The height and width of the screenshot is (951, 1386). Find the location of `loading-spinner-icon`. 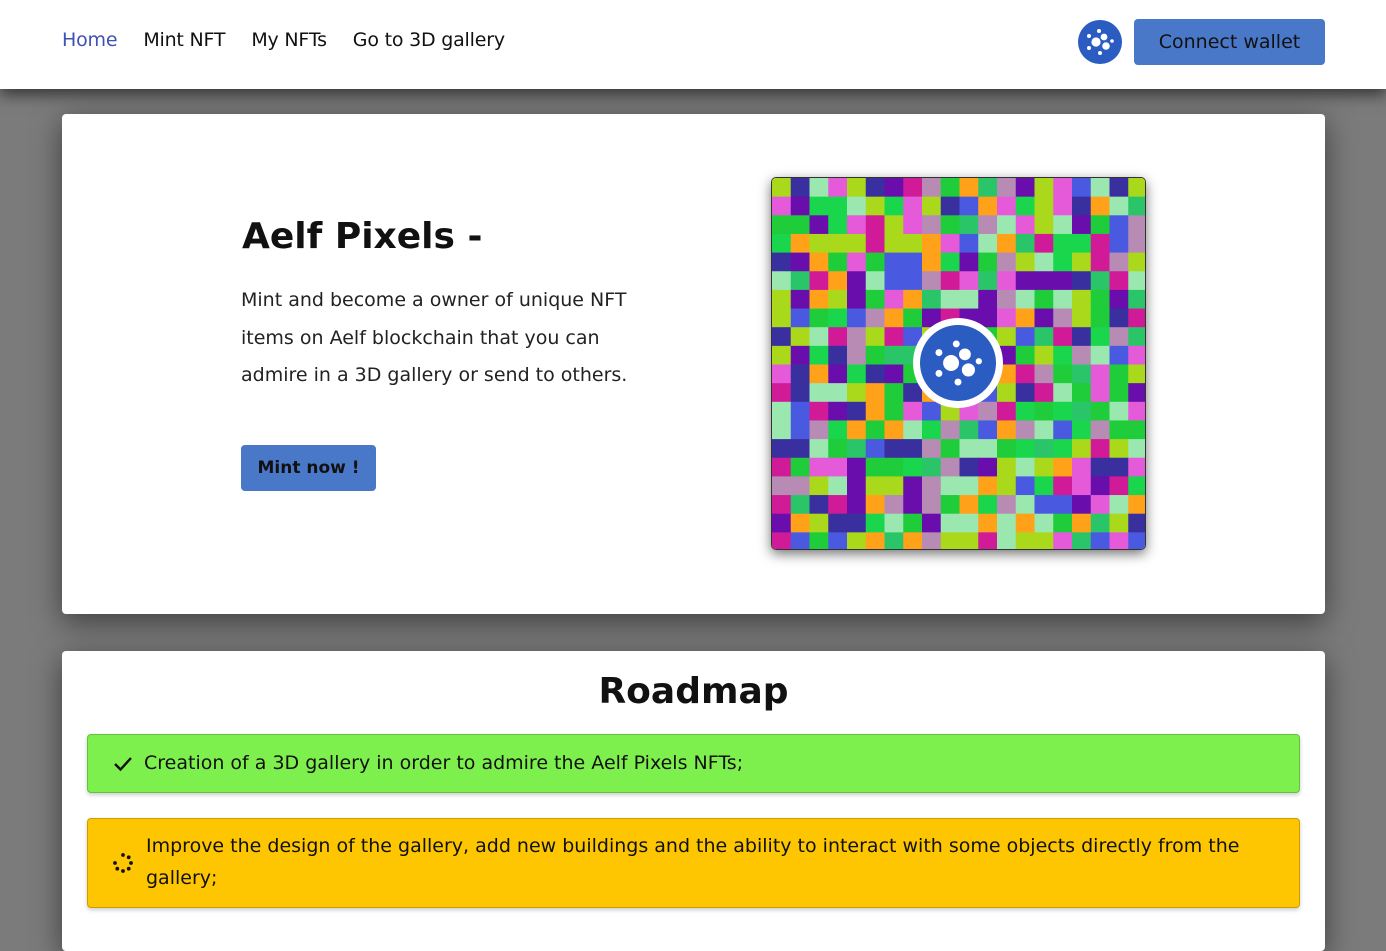

loading-spinner-icon is located at coordinates (123, 863).